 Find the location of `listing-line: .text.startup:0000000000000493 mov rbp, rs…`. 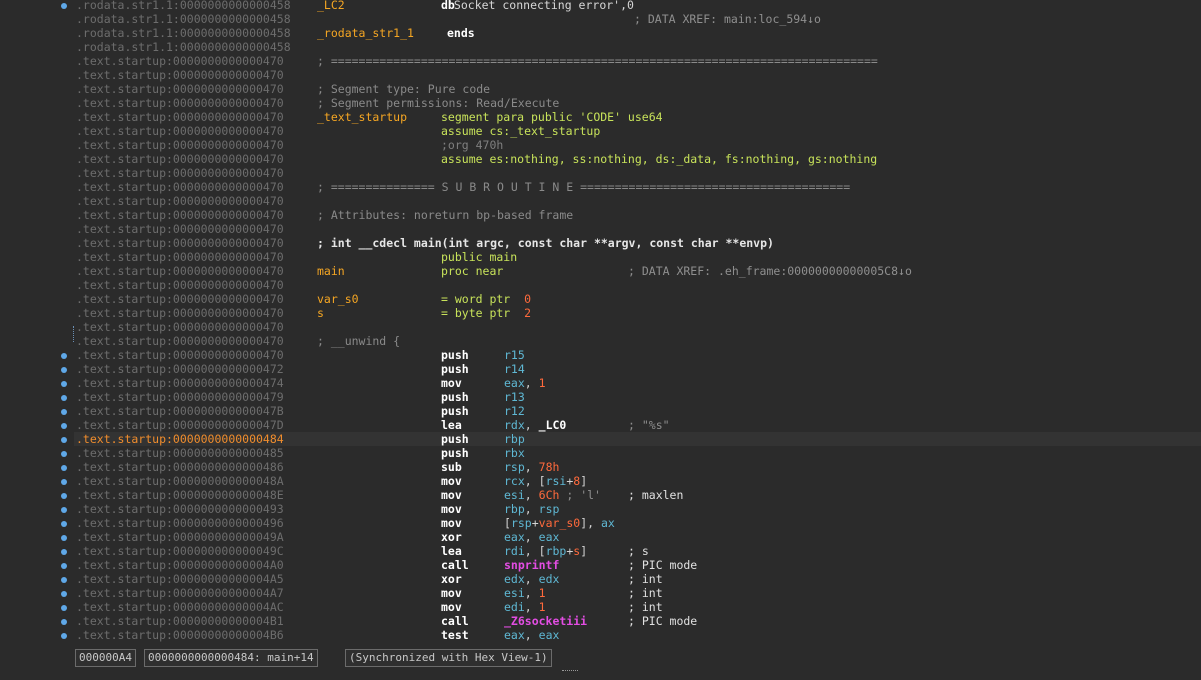

listing-line: .text.startup:0000000000000493 mov rbp, rs… is located at coordinates (637, 509).